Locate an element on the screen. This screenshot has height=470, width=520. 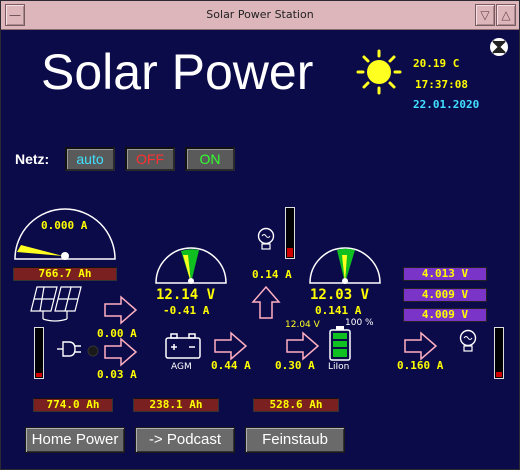
flow-arrow-solar is located at coordinates (121, 310).